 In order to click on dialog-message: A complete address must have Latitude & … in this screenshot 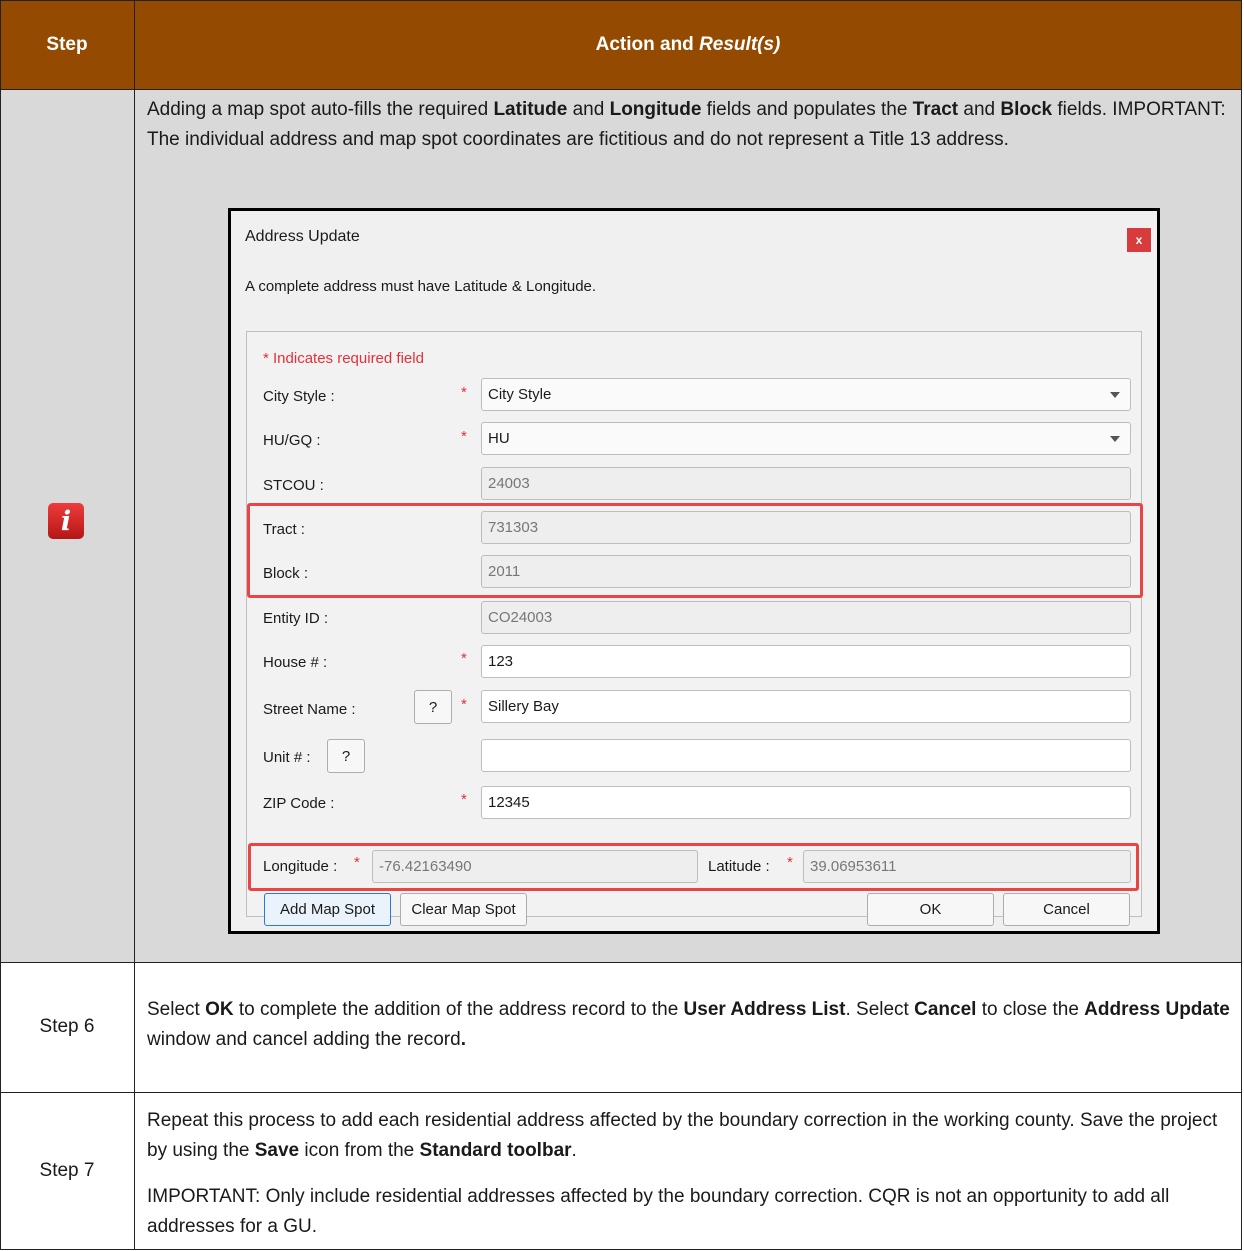, I will do `click(421, 286)`.